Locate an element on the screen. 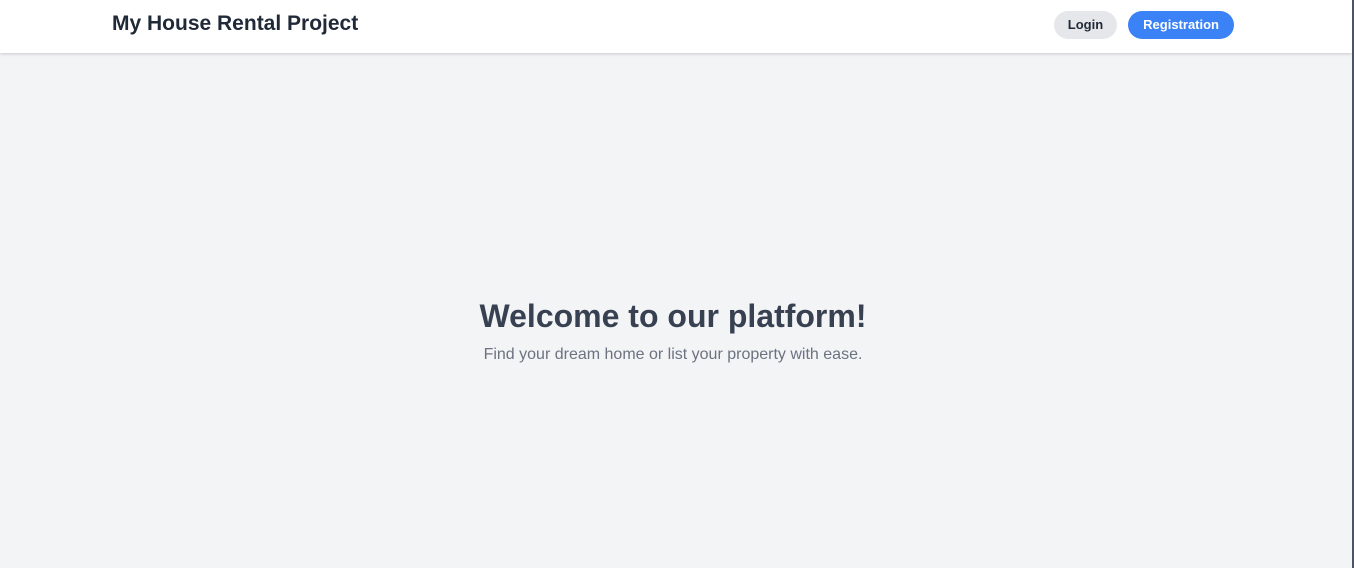 This screenshot has width=1354, height=568. registration-button: Registration is located at coordinates (1181, 25).